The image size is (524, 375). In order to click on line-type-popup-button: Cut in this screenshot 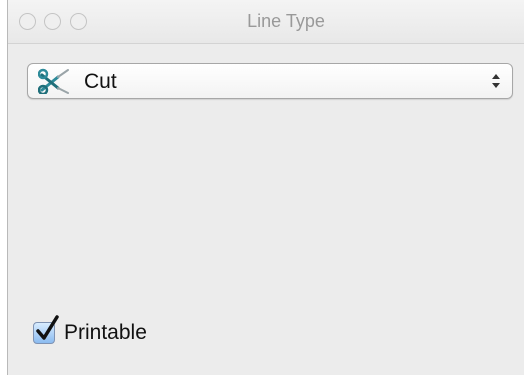, I will do `click(270, 81)`.